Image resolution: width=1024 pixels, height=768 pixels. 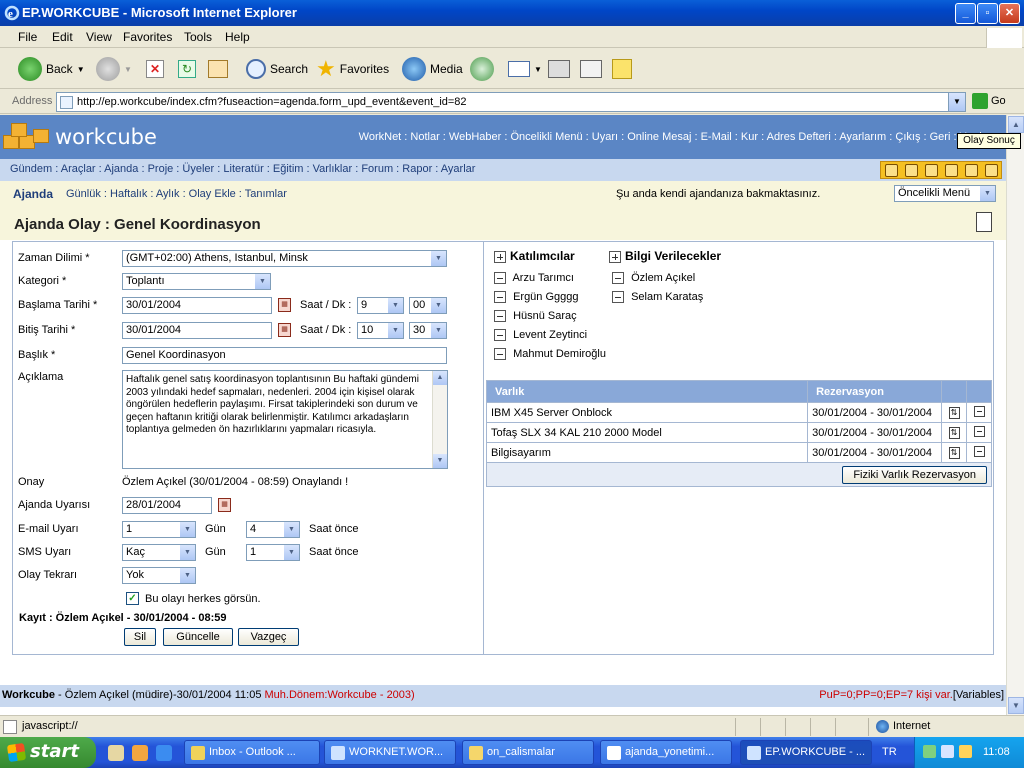 I want to click on end-hour-select: 10 ▼, so click(x=380, y=330).